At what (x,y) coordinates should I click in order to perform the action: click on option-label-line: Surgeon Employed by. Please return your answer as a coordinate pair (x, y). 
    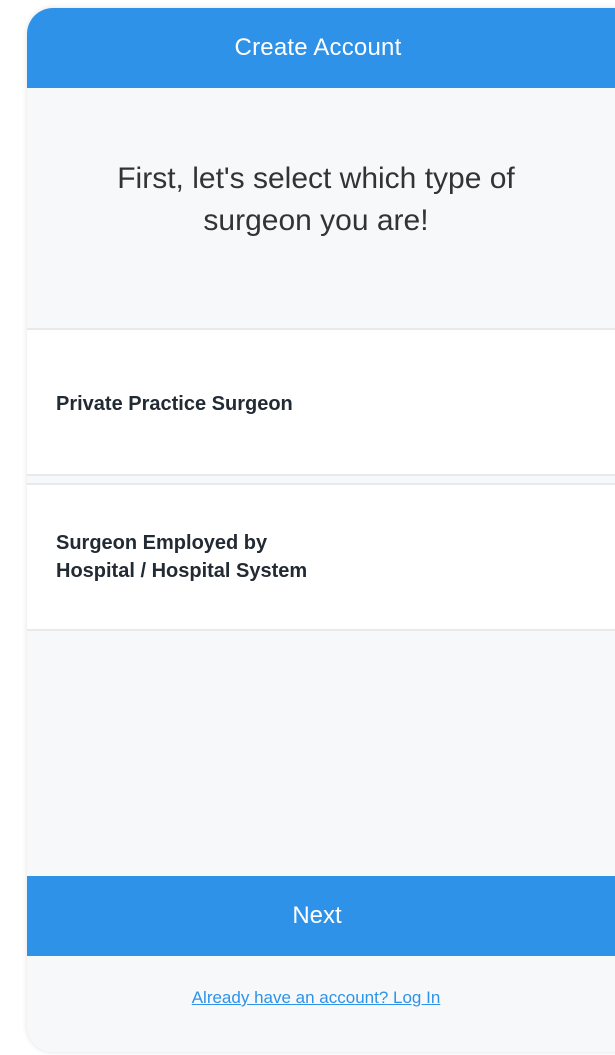
    Looking at the image, I should click on (162, 543).